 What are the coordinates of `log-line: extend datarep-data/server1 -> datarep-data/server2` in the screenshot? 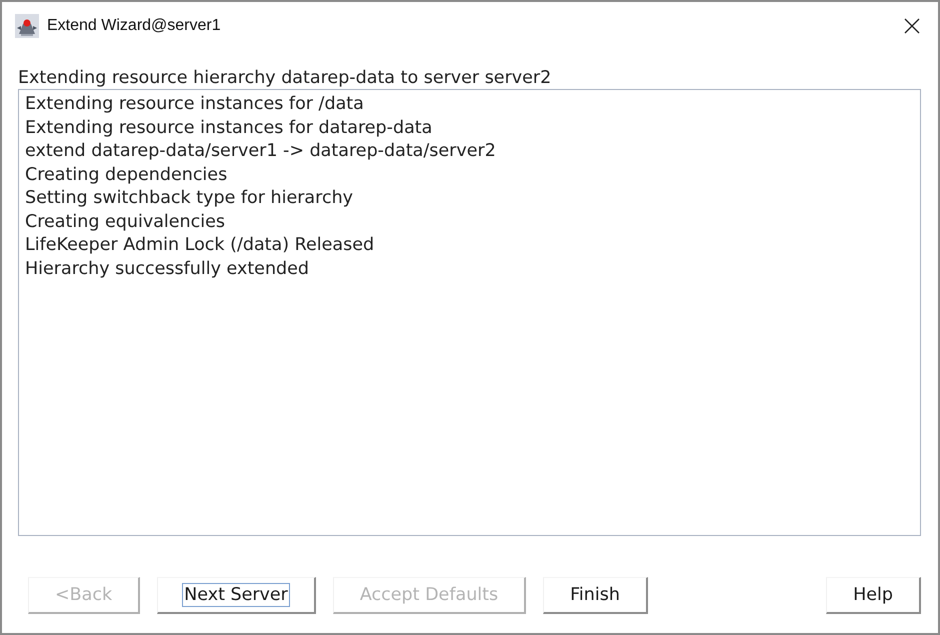 It's located at (260, 151).